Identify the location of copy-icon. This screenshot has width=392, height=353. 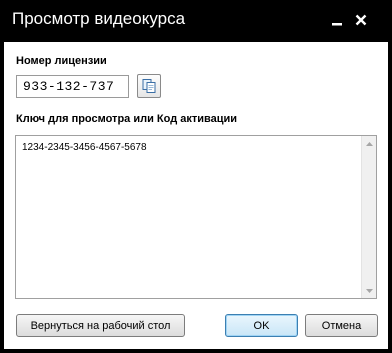
(149, 86).